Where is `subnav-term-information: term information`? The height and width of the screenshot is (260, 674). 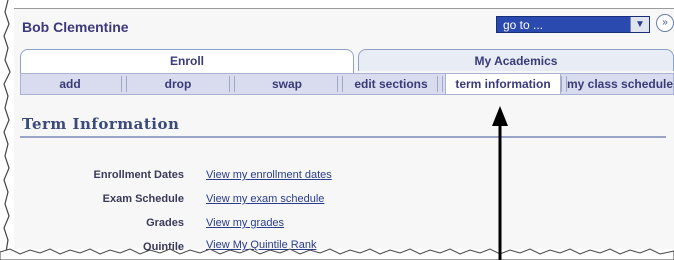
subnav-term-information: term information is located at coordinates (503, 84).